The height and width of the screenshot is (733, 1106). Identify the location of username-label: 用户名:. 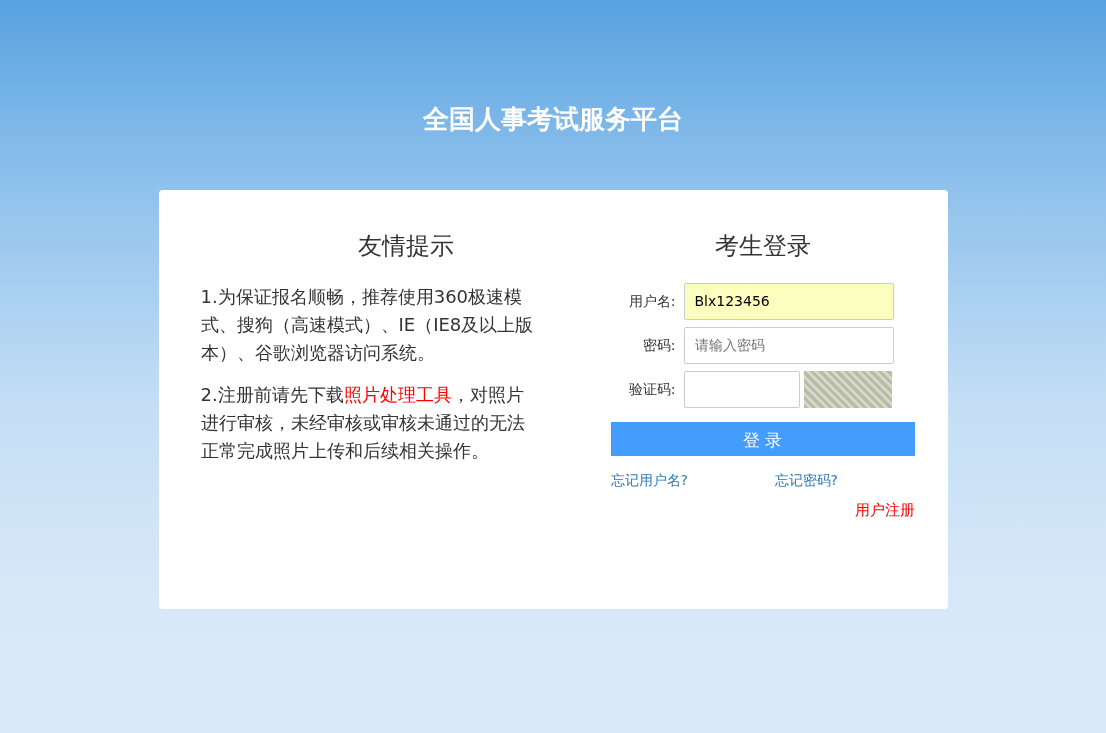
(652, 301).